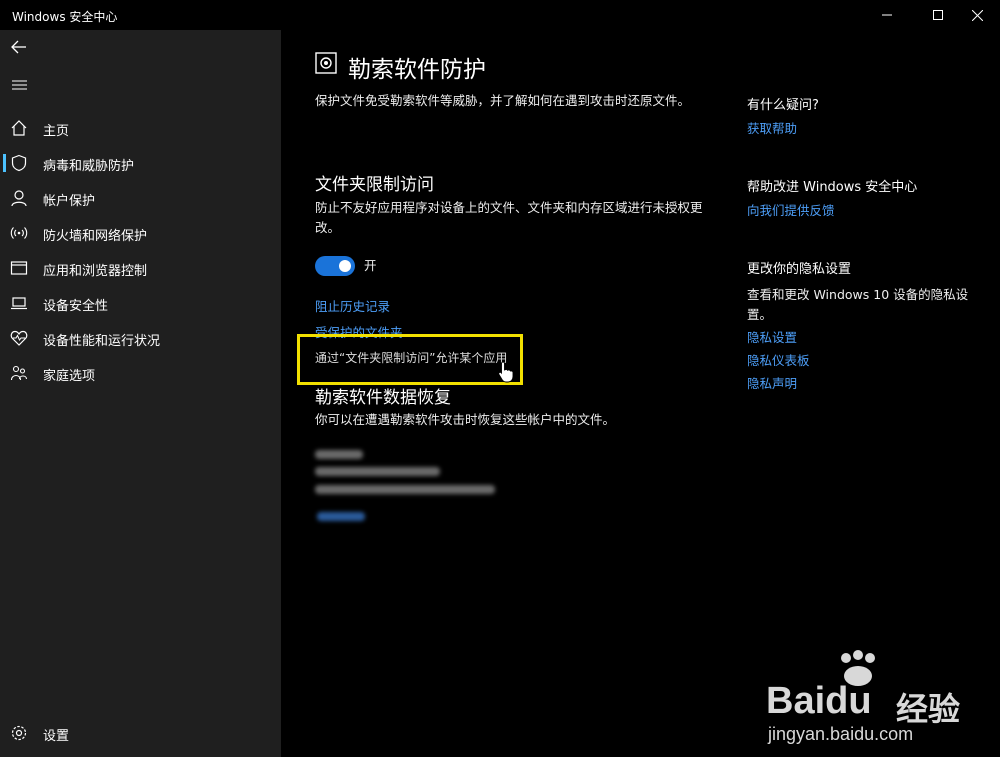  What do you see at coordinates (19, 338) in the screenshot?
I see `heart-pulse-icon` at bounding box center [19, 338].